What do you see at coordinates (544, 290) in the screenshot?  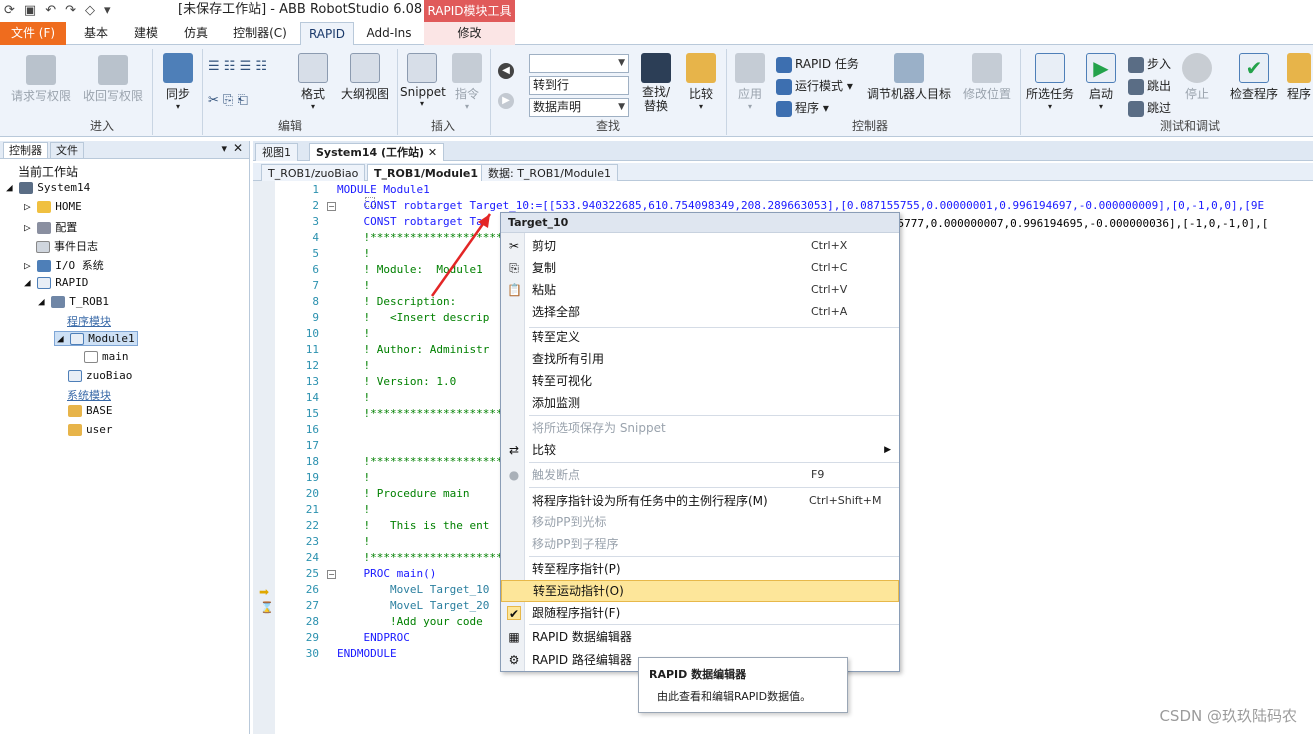 I see `menu-item-label: 粘贴` at bounding box center [544, 290].